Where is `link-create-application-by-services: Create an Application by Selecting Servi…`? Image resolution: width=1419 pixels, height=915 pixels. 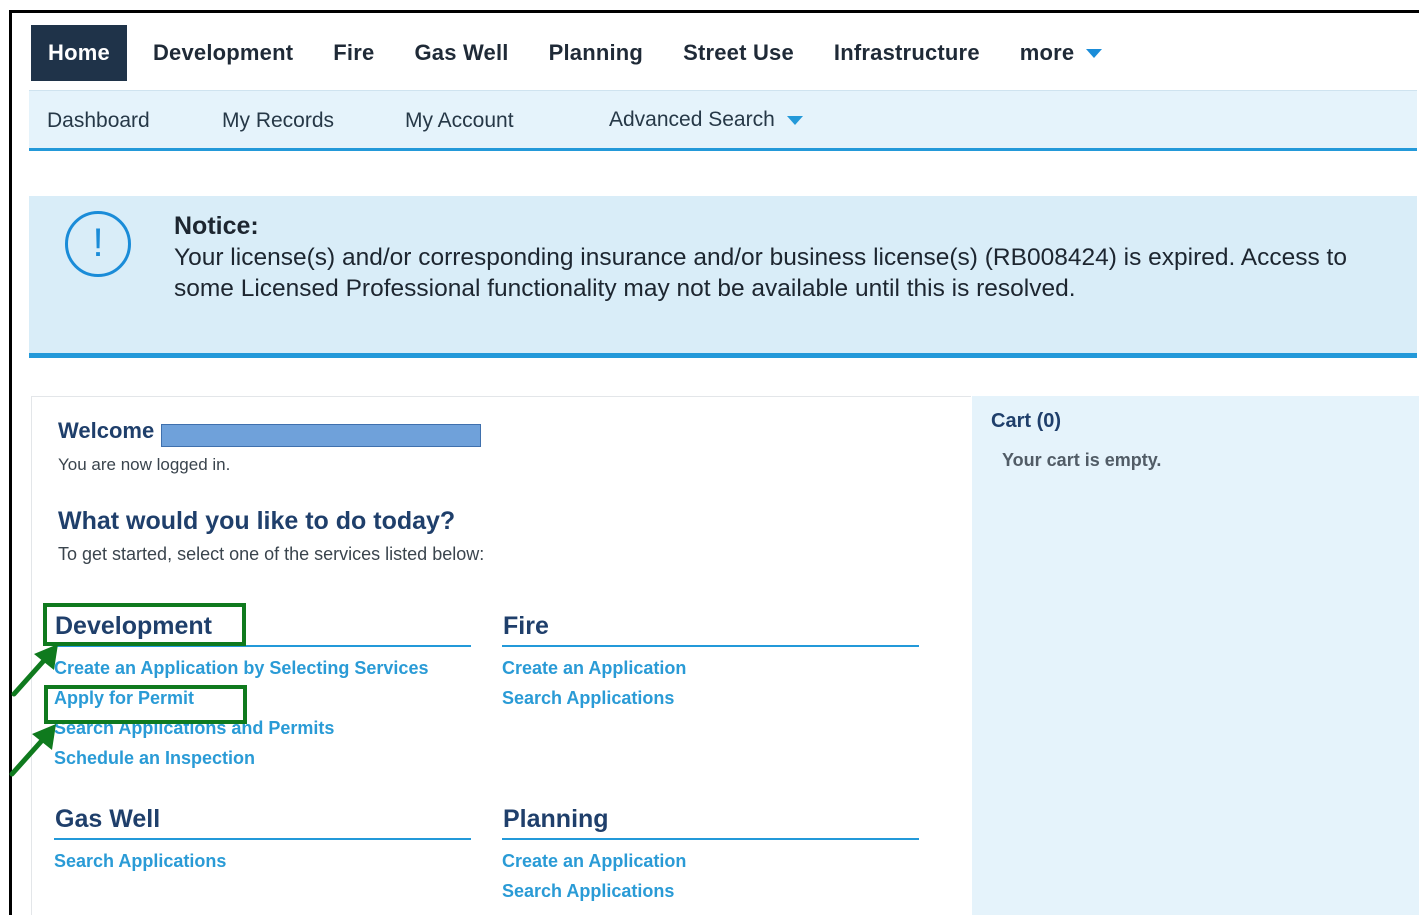 link-create-application-by-services: Create an Application by Selecting Servi… is located at coordinates (262, 668).